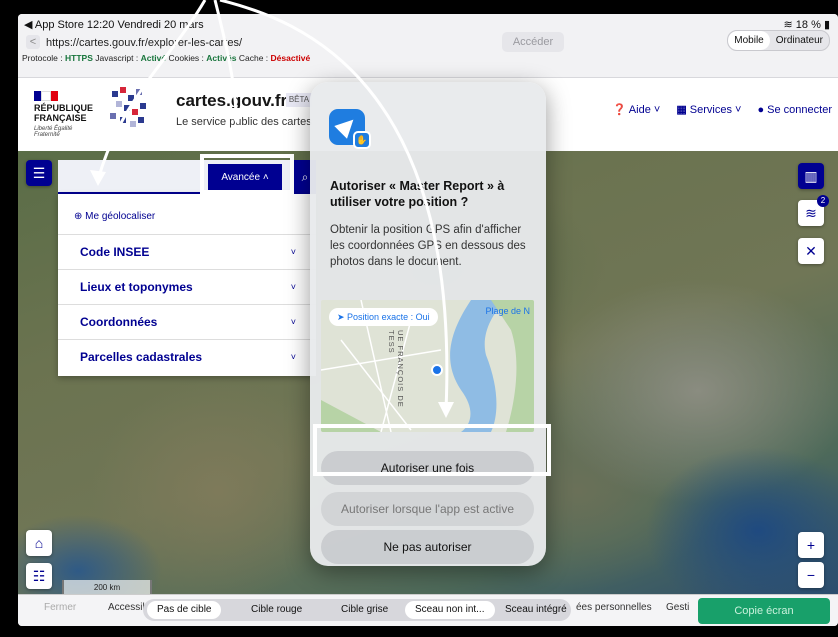  I want to click on screenshot-button: Copie écran, so click(764, 611).